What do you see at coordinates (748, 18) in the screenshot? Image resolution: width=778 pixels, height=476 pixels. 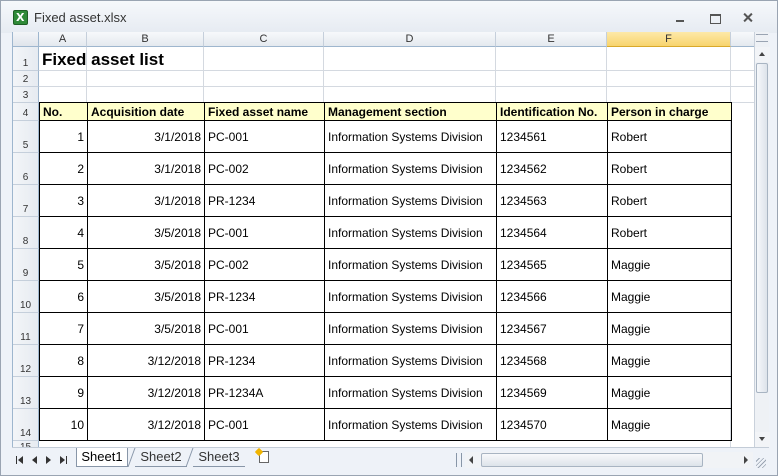 I see `close-button` at bounding box center [748, 18].